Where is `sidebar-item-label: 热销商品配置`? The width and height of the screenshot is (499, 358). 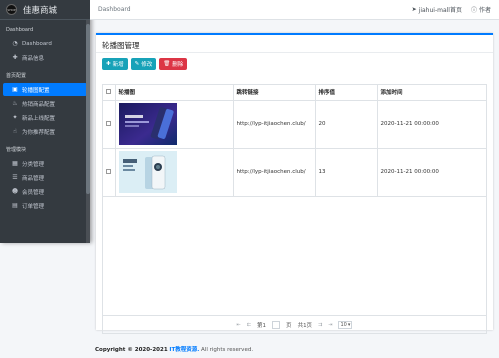 sidebar-item-label: 热销商品配置 is located at coordinates (39, 104).